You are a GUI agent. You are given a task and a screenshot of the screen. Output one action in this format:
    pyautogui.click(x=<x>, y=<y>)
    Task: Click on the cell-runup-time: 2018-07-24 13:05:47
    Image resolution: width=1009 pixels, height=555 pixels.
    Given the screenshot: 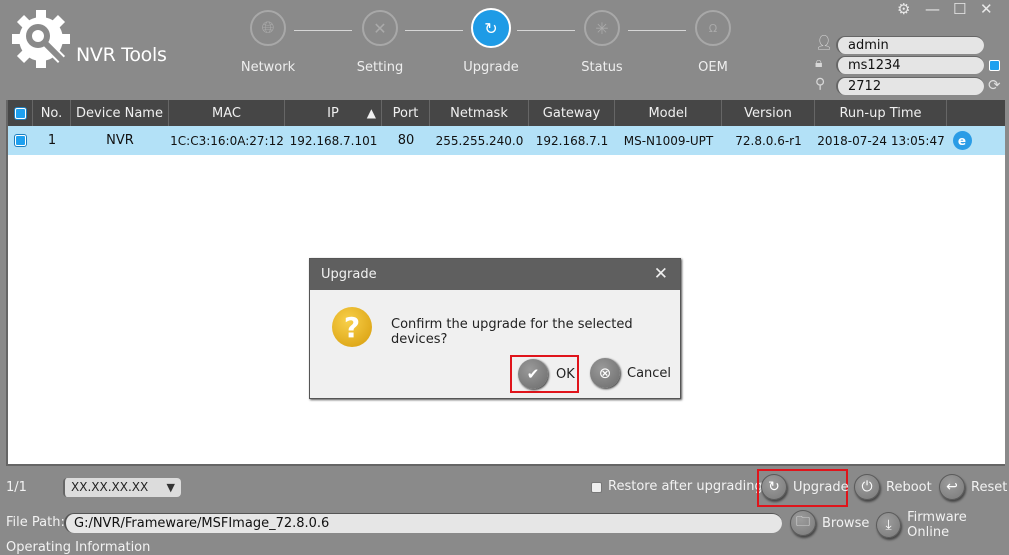 What is the action you would take?
    pyautogui.click(x=881, y=140)
    